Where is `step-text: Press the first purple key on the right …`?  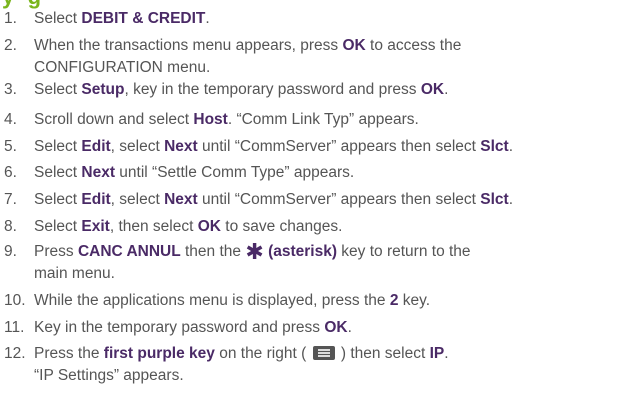
step-text: Press the first purple key on the right … is located at coordinates (241, 353).